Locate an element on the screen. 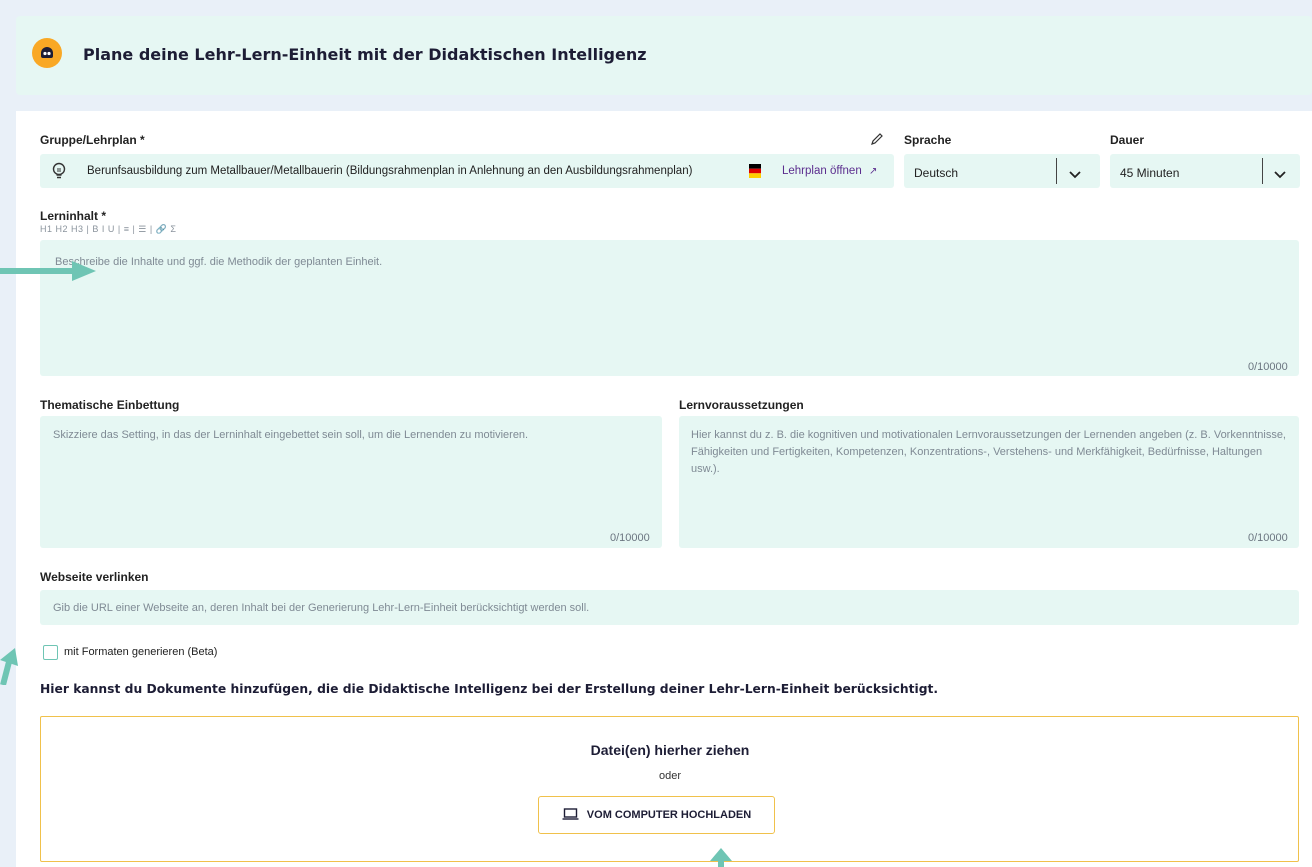  group-label: Gruppe/Lehrplan * is located at coordinates (92, 140).